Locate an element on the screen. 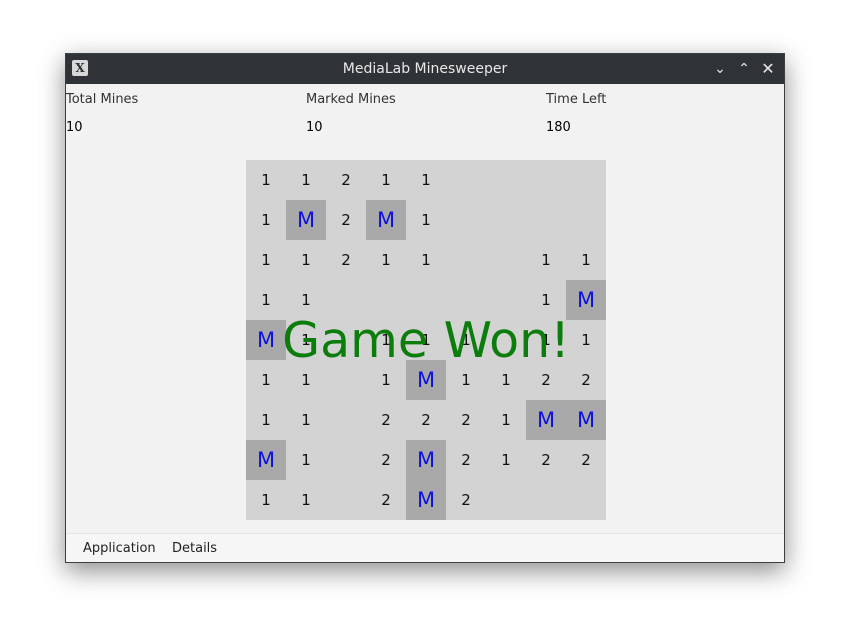 This screenshot has height=640, width=850. time-left-label: Time Left is located at coordinates (576, 99).